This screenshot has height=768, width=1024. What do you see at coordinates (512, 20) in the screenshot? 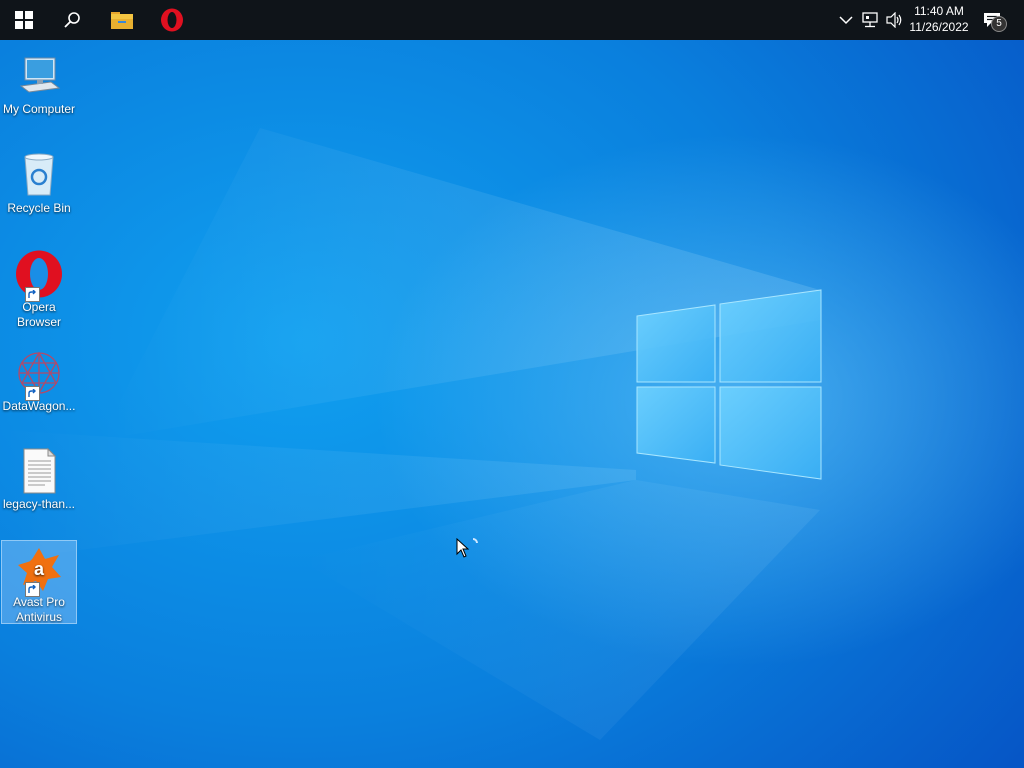
I see `taskbar: 11:40 AM 11/26/2022 5` at bounding box center [512, 20].